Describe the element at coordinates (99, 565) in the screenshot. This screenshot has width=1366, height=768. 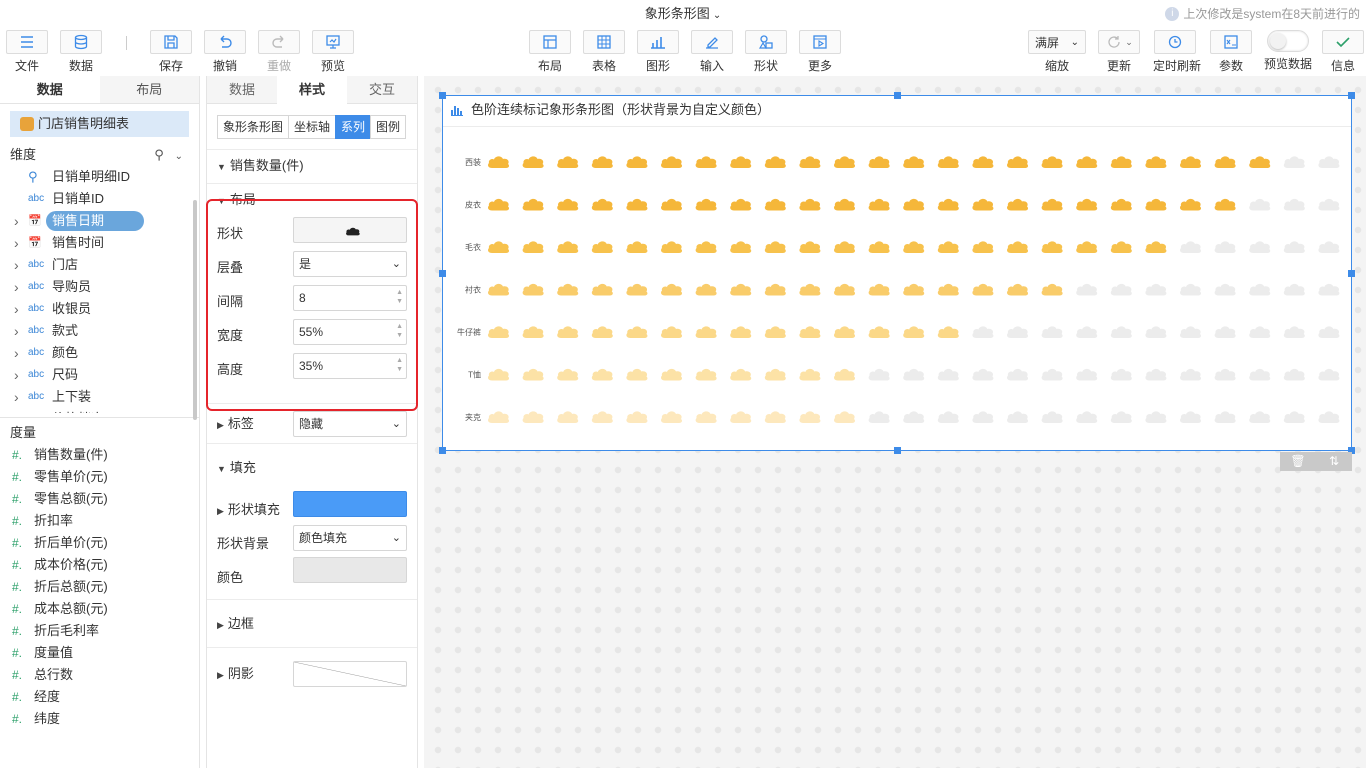
I see `measure-field: #. 成本价格(元)` at that location.